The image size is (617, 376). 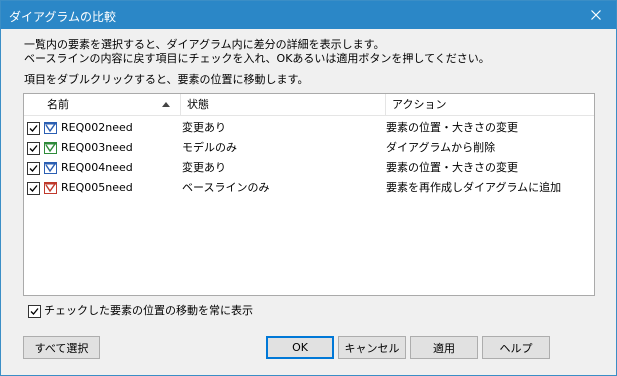 I want to click on row-status: ベースラインのみ, so click(x=226, y=187).